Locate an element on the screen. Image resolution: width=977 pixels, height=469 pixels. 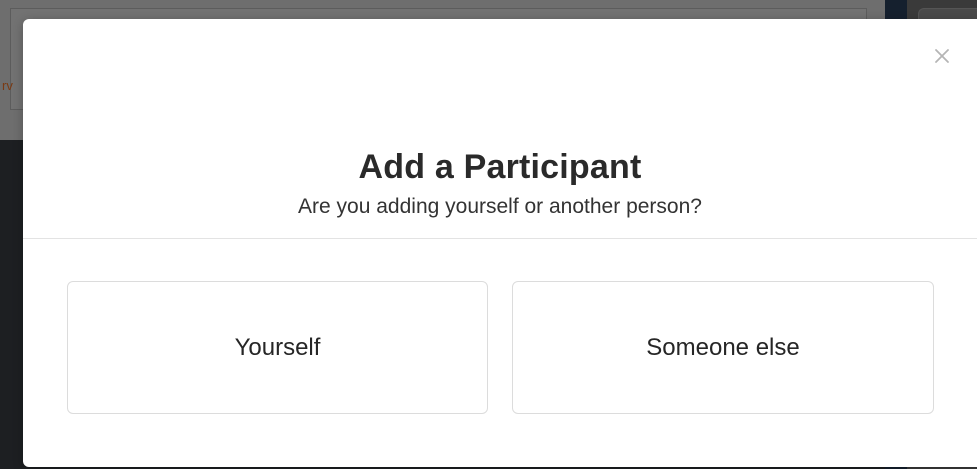
someone-else-option-button: Someone else is located at coordinates (723, 347).